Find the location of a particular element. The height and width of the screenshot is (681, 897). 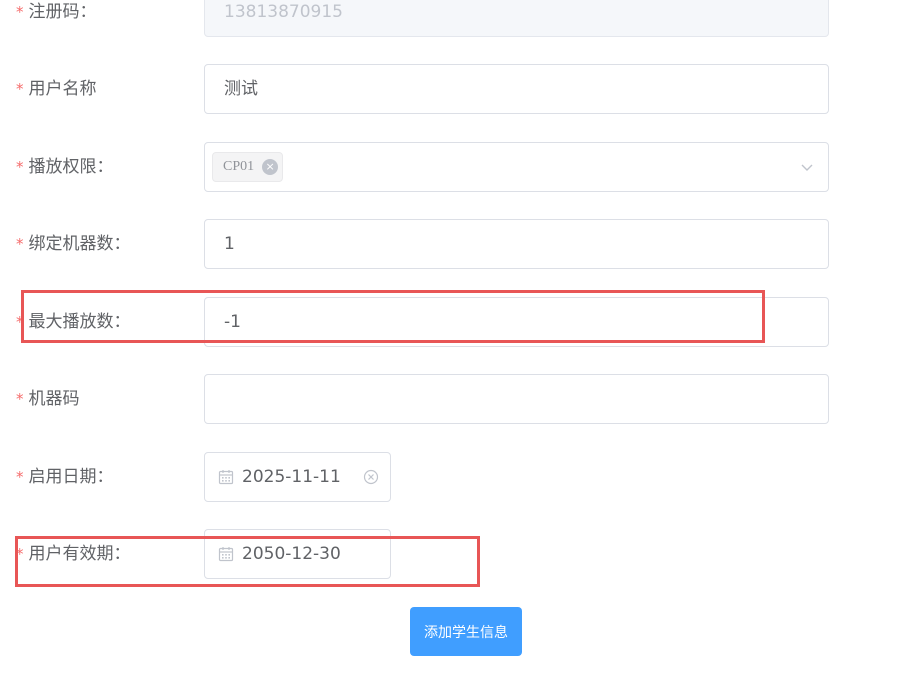

tag-close-icon: × is located at coordinates (270, 167).